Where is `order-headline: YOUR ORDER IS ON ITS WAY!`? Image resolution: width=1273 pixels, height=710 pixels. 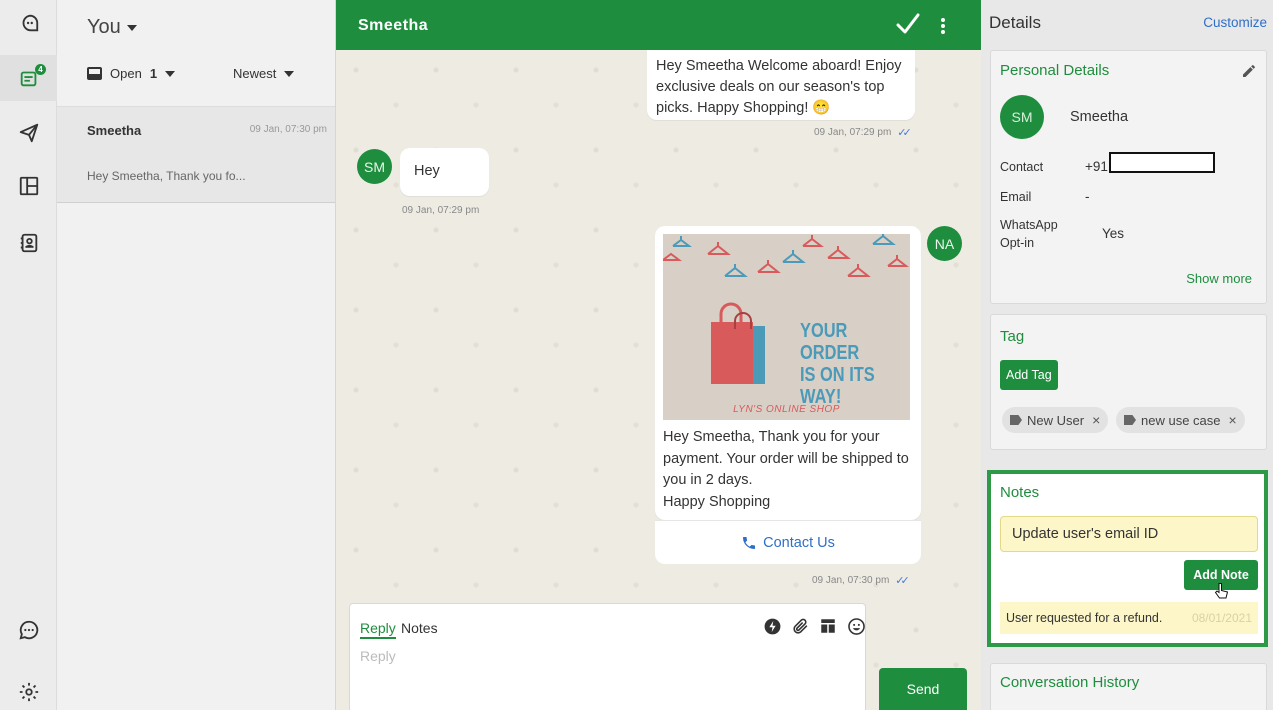 order-headline: YOUR ORDER IS ON ITS WAY! is located at coordinates (837, 364).